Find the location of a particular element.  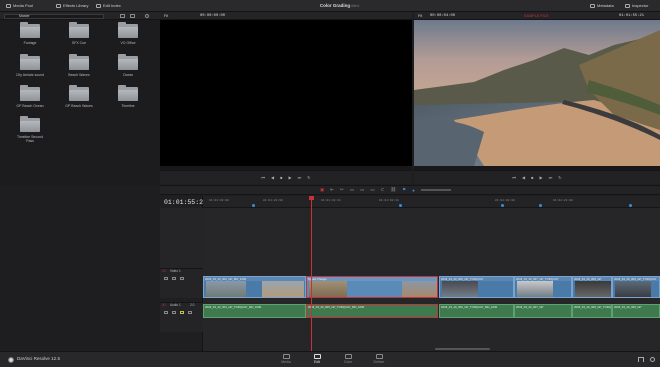

playhead is located at coordinates (311, 273).